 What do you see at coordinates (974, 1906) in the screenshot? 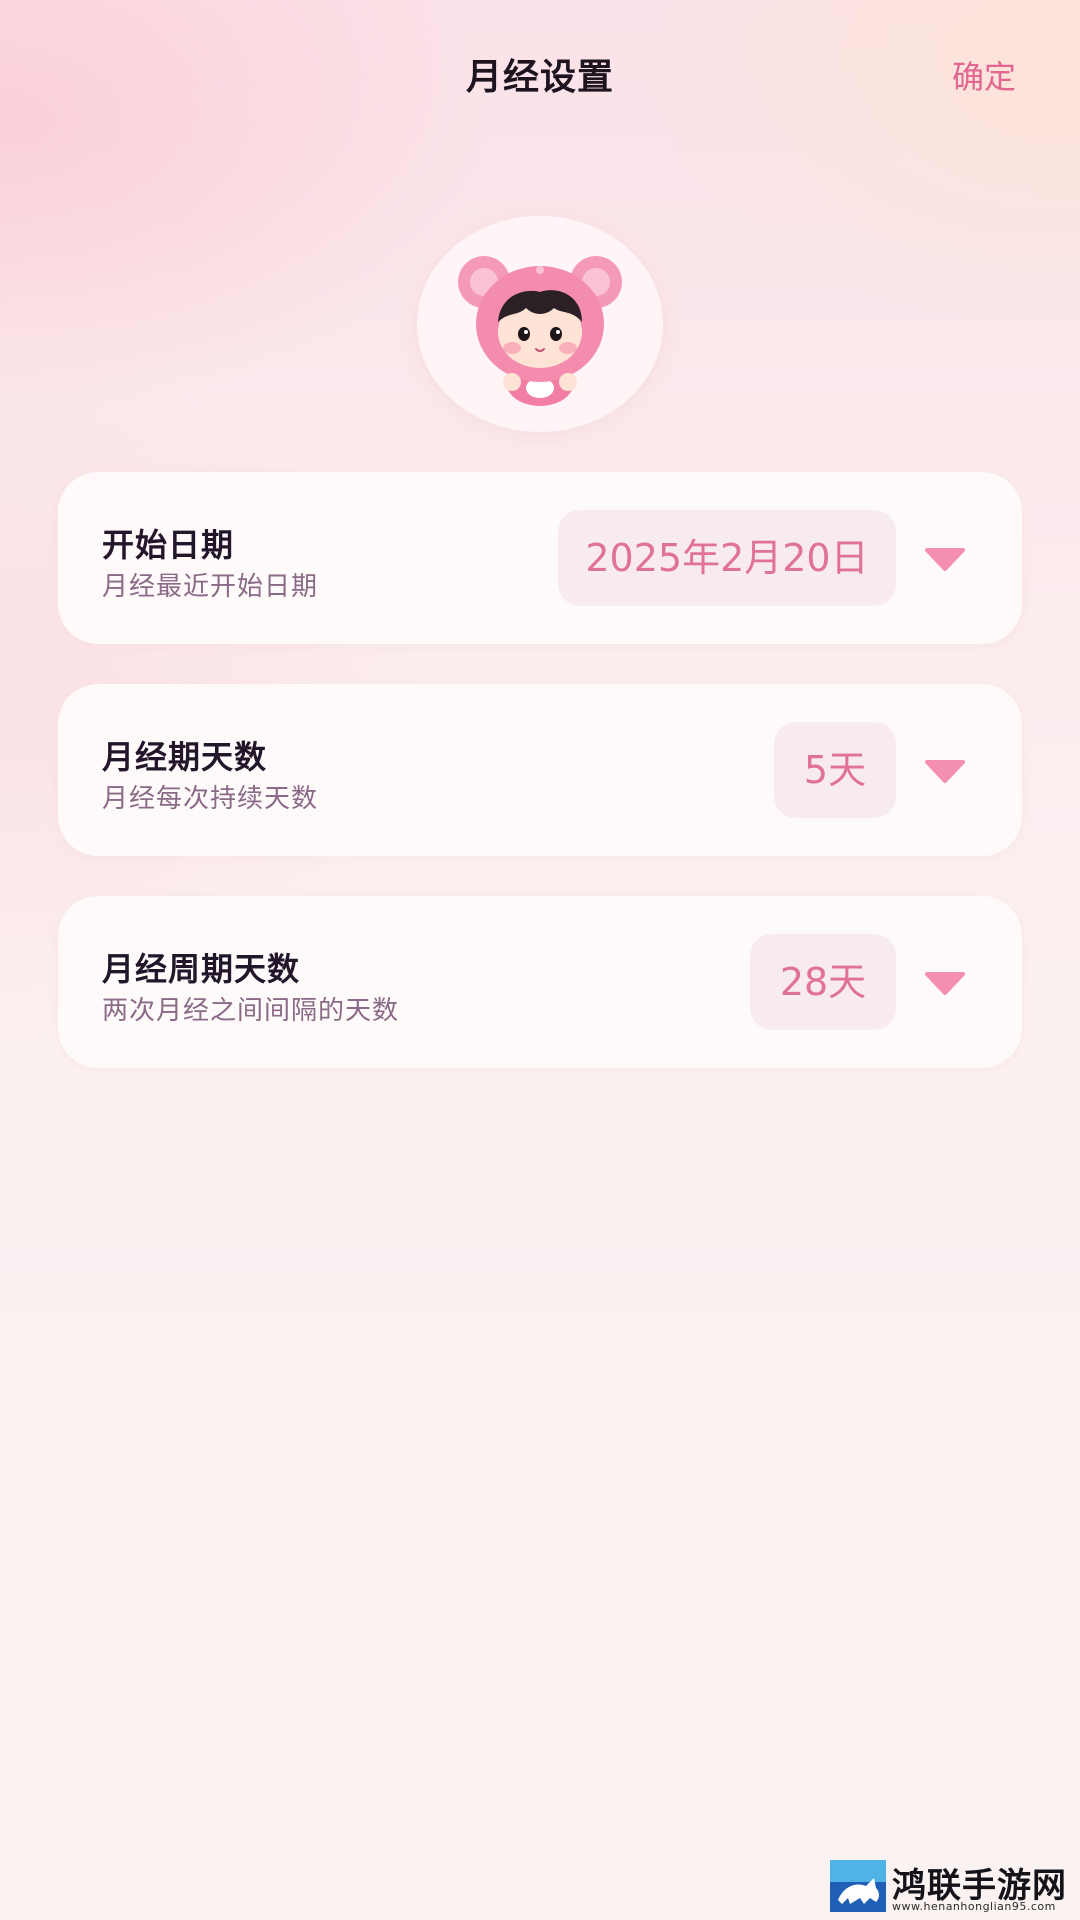
I see `watermark-url: www.henanhonglian95.com` at bounding box center [974, 1906].